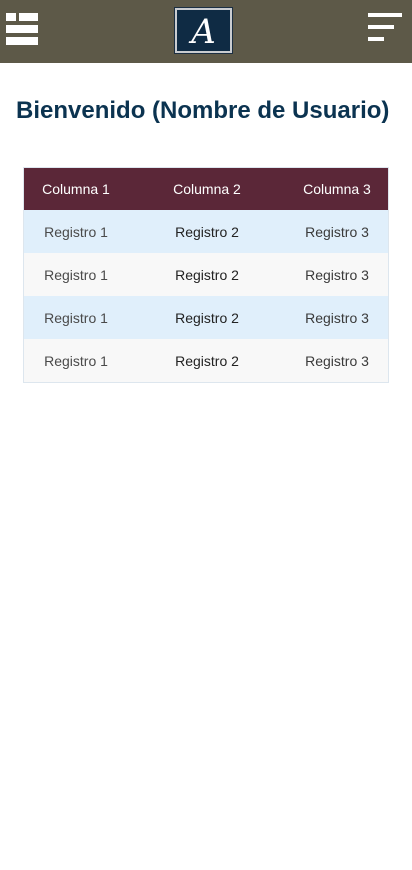  I want to click on top-bar: A, so click(206, 31).